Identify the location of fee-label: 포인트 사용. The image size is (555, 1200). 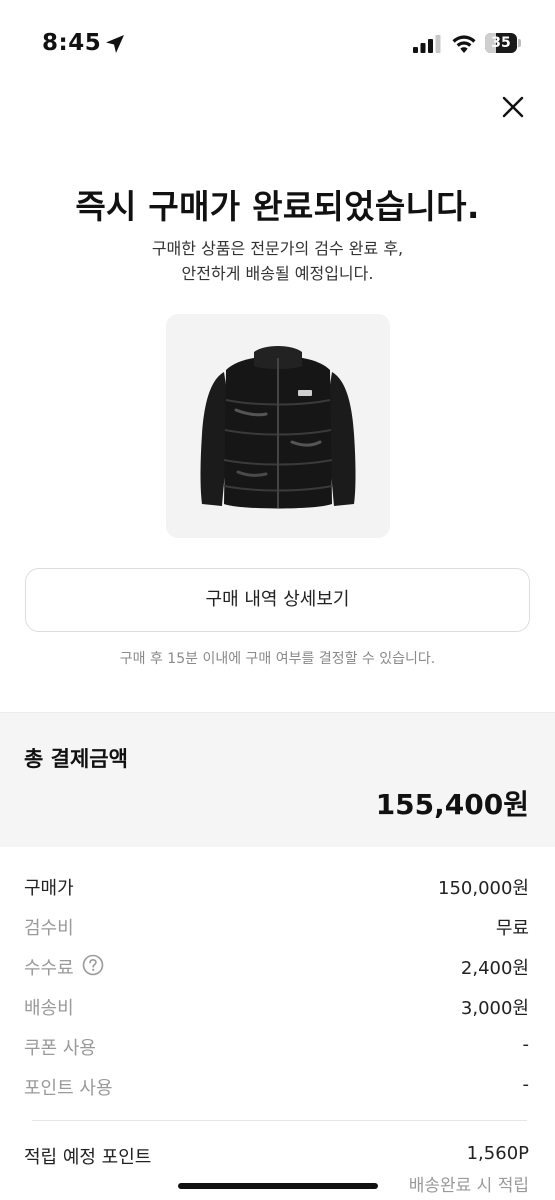
(68, 1088).